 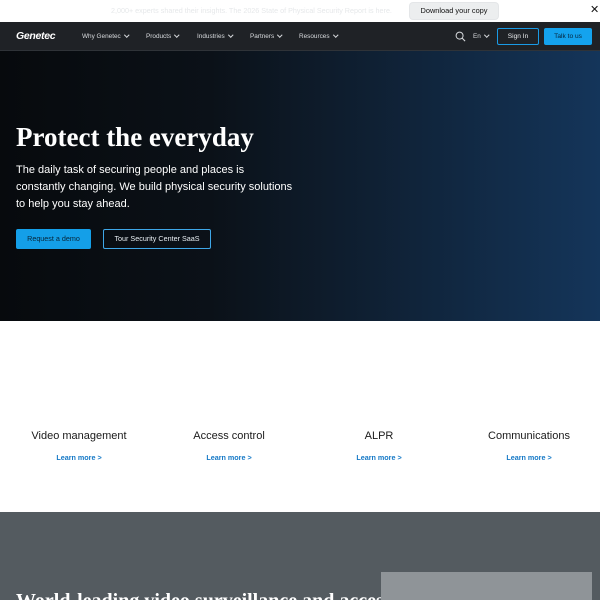 I want to click on nav-item-products: Products, so click(x=163, y=36).